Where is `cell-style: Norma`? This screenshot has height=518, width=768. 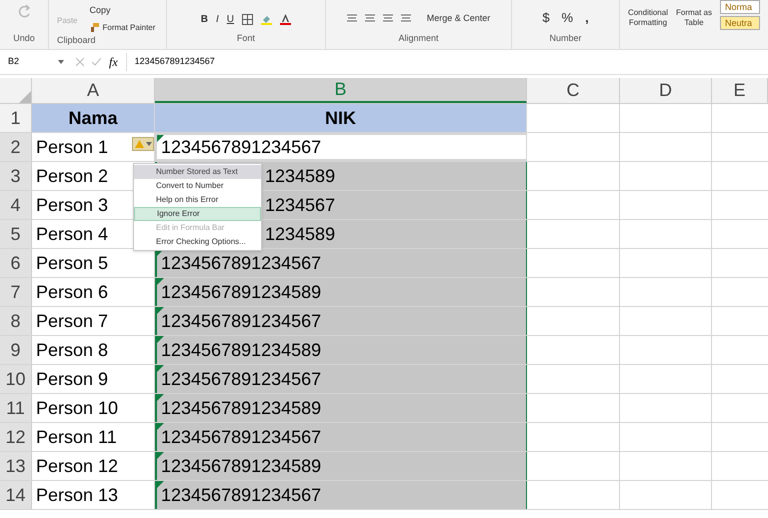
cell-style: Norma is located at coordinates (740, 7).